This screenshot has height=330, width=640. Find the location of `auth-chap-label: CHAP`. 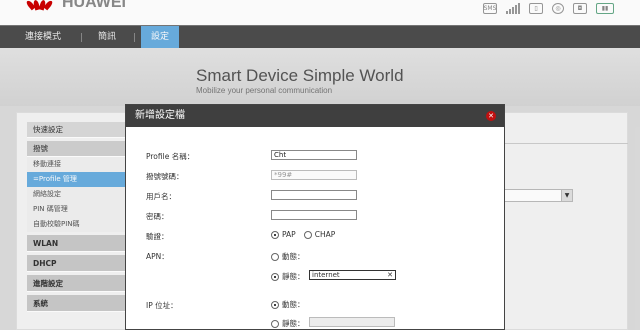

auth-chap-label: CHAP is located at coordinates (325, 234).